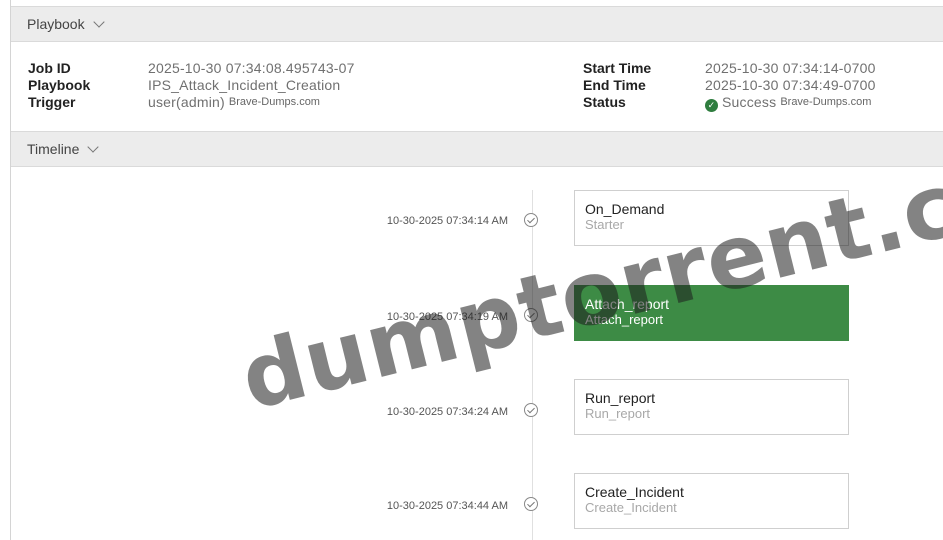 The image size is (943, 540). Describe the element at coordinates (624, 319) in the screenshot. I see `task-type: Attach_report` at that location.